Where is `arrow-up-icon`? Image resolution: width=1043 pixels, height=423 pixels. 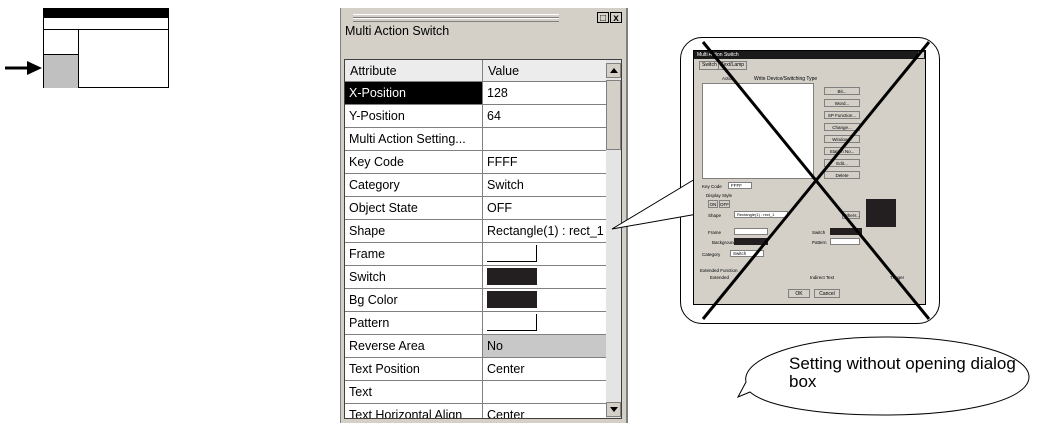
arrow-up-icon is located at coordinates (614, 70).